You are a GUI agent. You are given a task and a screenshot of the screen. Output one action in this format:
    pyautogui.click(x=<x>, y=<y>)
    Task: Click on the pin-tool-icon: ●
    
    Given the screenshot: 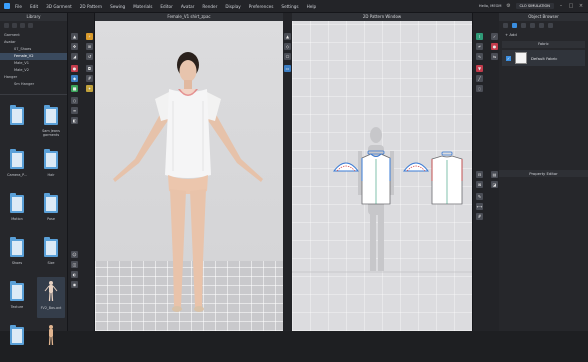 What is the action you would take?
    pyautogui.click(x=74, y=68)
    